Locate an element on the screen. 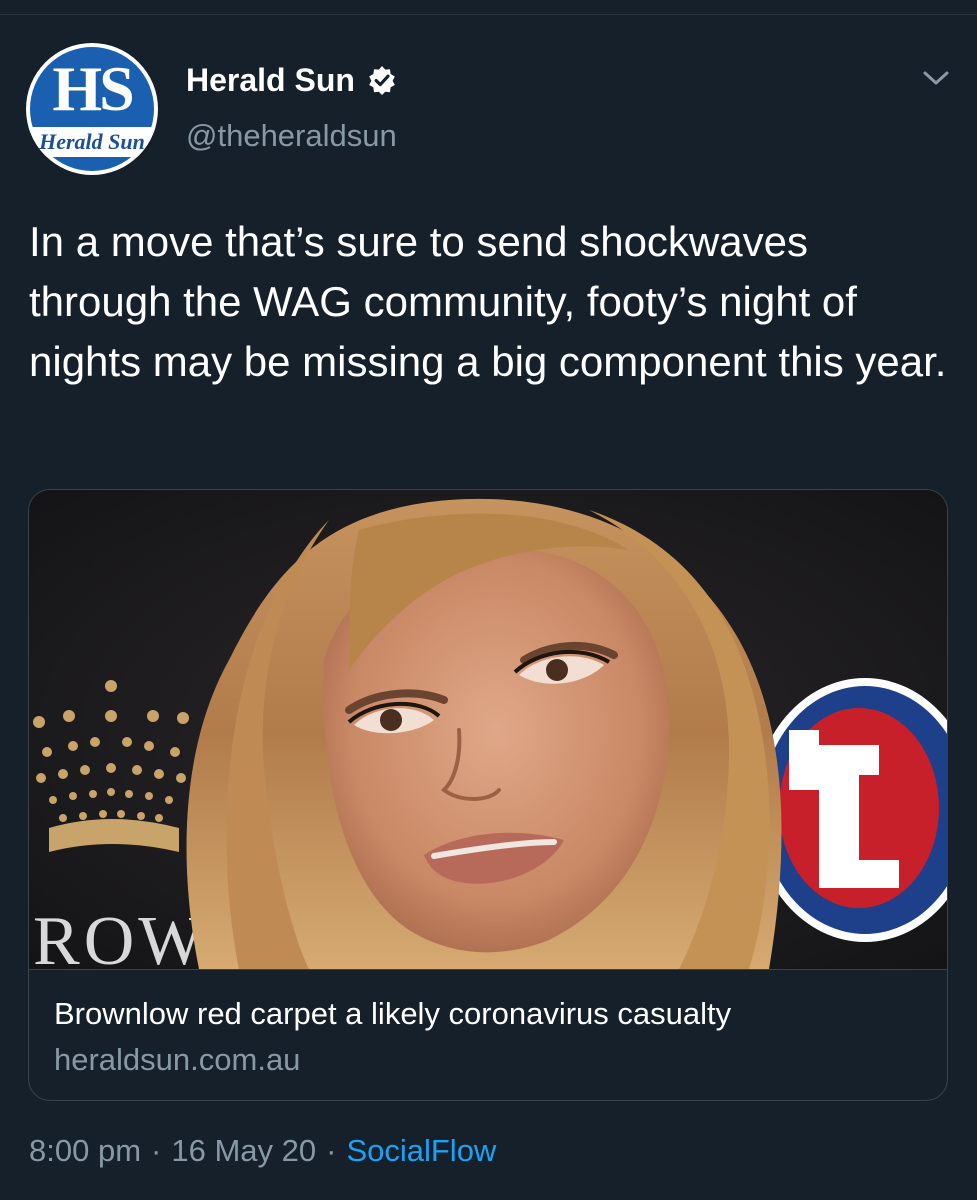 This screenshot has width=977, height=1200. account-handle: @theheraldsun is located at coordinates (291, 136).